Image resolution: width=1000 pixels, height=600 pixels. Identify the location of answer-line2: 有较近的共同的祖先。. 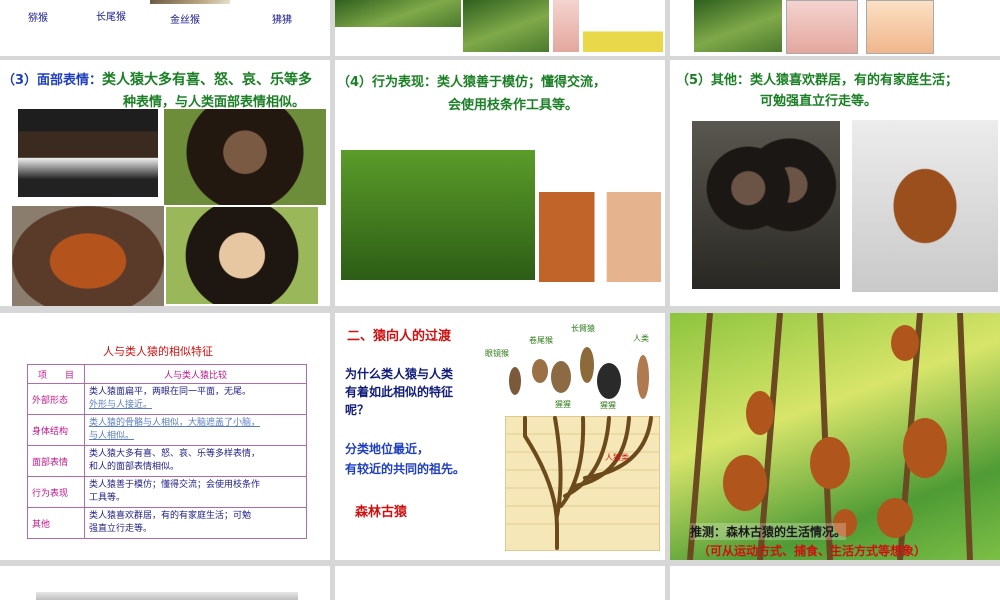
(405, 469).